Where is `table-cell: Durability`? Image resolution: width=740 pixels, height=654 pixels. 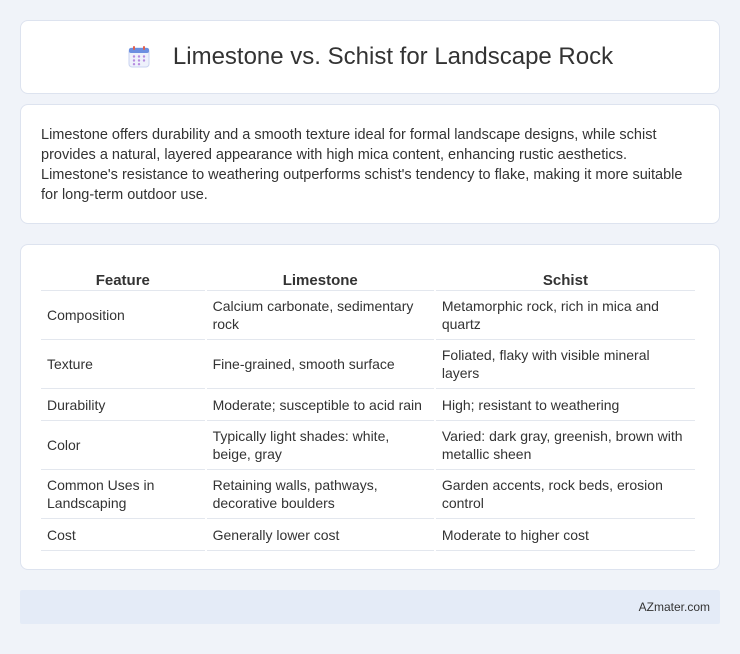
table-cell: Durability is located at coordinates (123, 405).